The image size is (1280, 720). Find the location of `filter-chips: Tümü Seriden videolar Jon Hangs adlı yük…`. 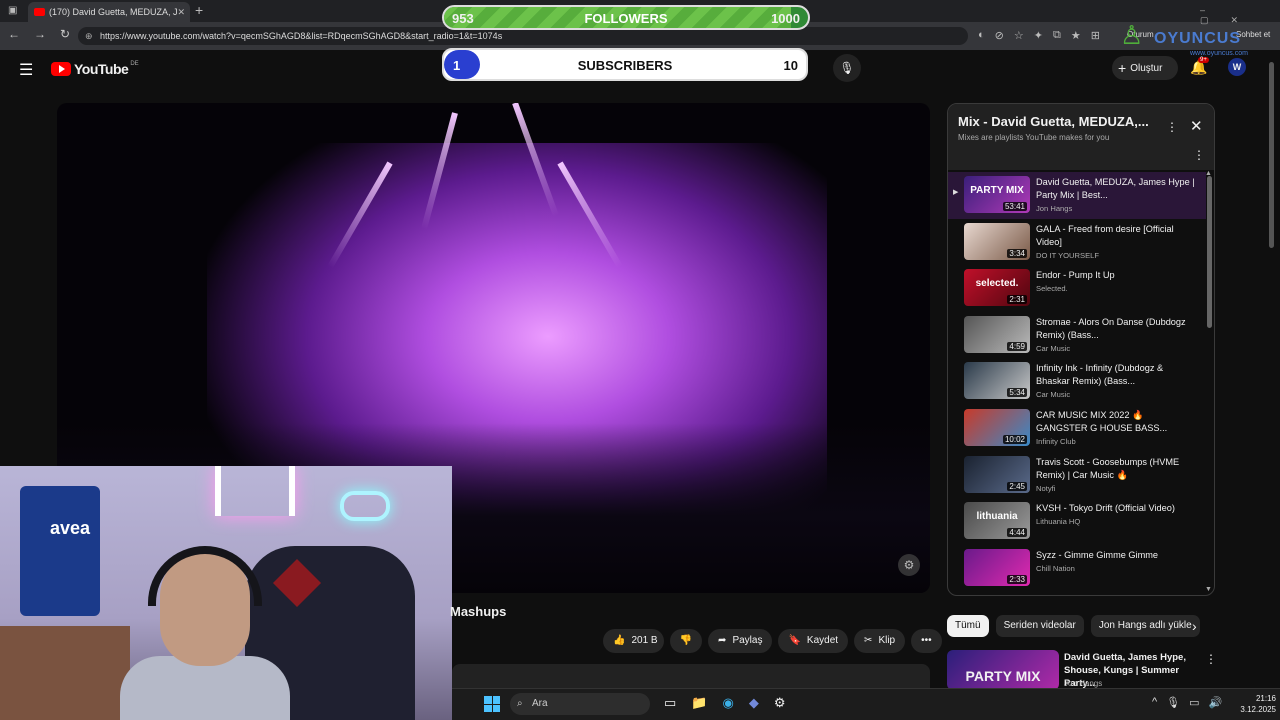

filter-chips: Tümü Seriden videolar Jon Hangs adlı yük… is located at coordinates (1073, 626).